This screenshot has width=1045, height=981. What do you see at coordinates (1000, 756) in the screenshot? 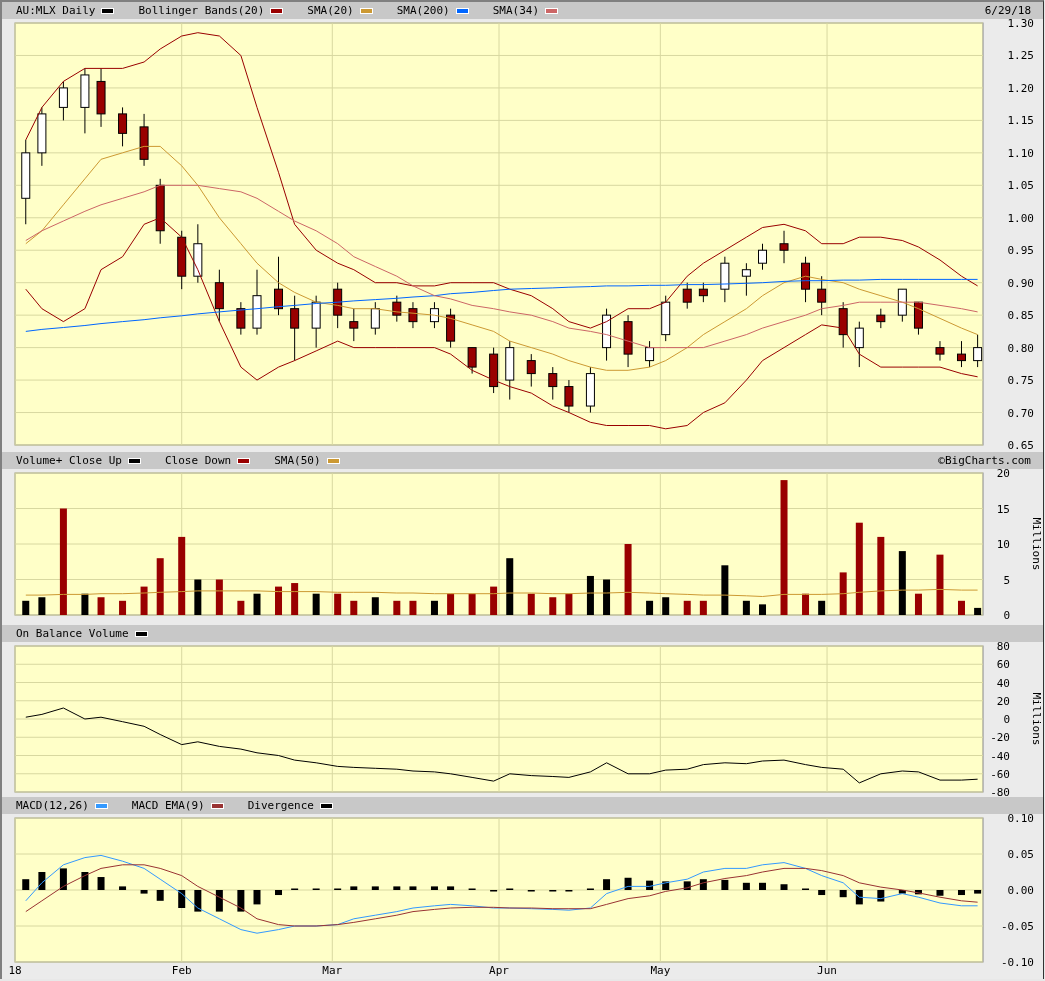
I see `axis-label: -40` at bounding box center [1000, 756].